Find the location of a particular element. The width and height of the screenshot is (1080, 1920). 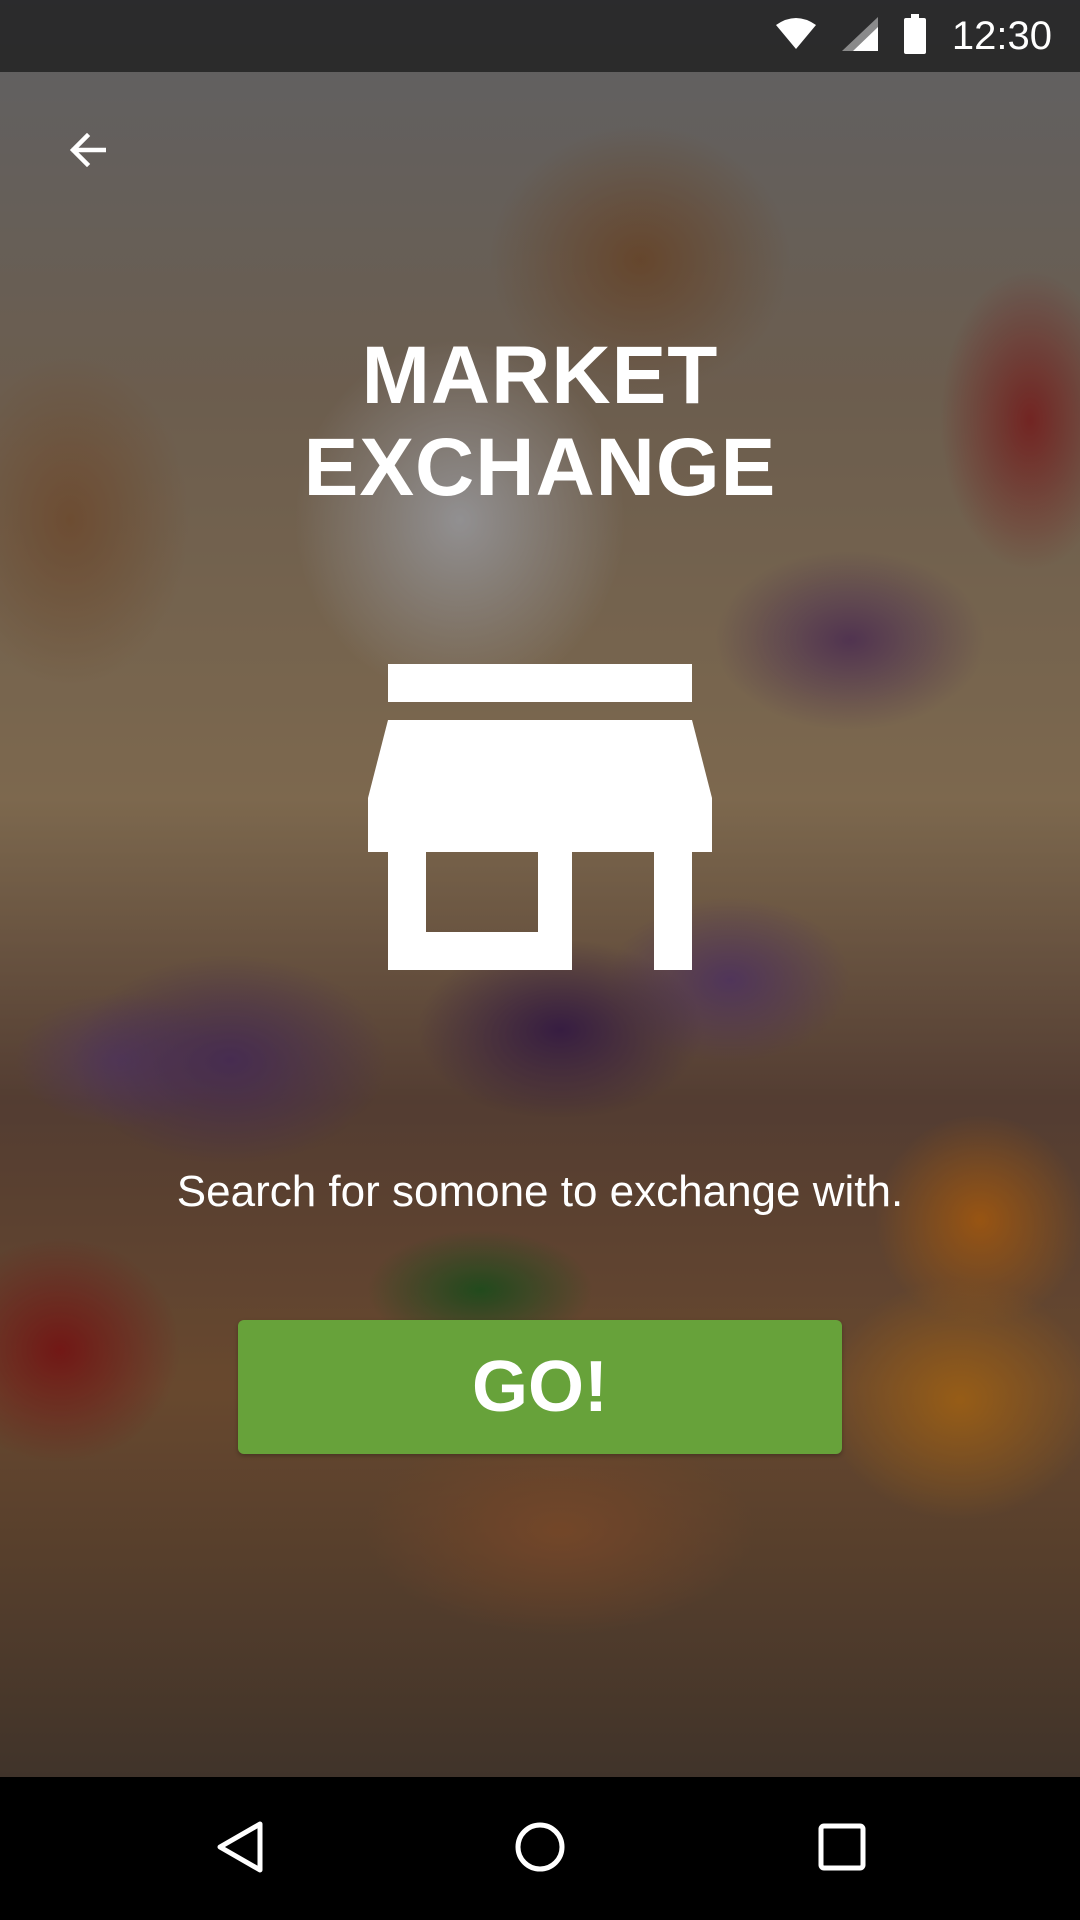

square-recents-icon is located at coordinates (842, 1849).